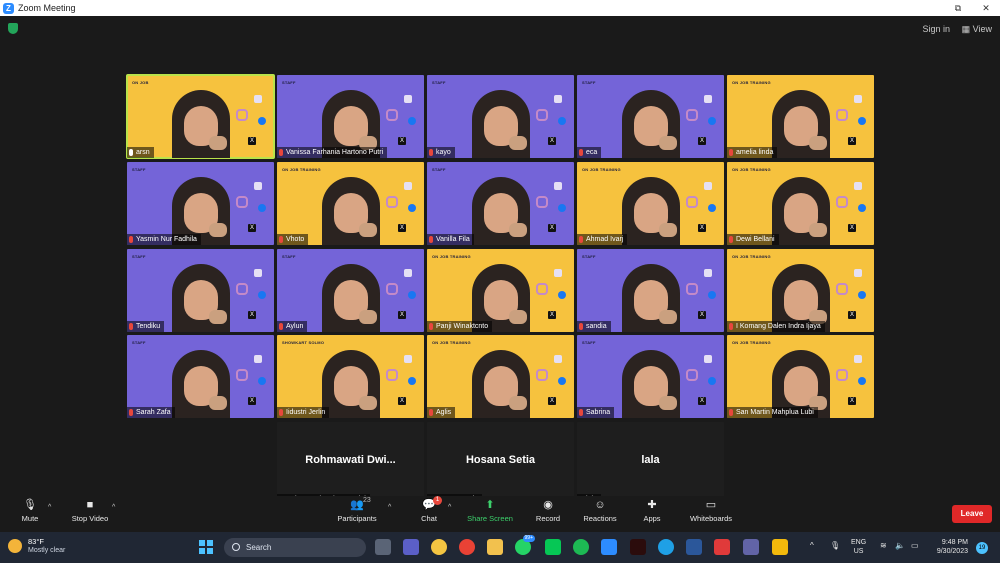  What do you see at coordinates (650, 290) in the screenshot?
I see `participant-tile: STAFF Xsandia` at bounding box center [650, 290].